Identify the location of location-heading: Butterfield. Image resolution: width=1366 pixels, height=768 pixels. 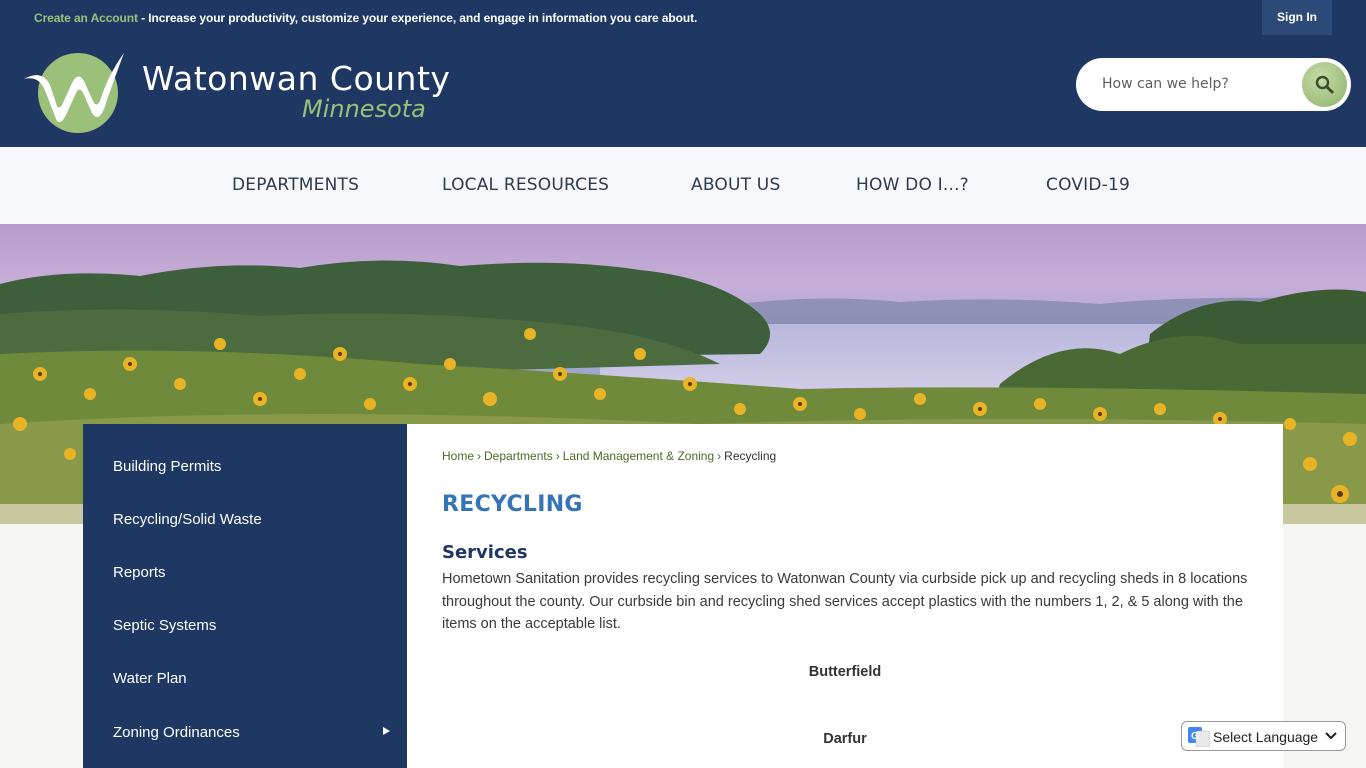
(845, 672).